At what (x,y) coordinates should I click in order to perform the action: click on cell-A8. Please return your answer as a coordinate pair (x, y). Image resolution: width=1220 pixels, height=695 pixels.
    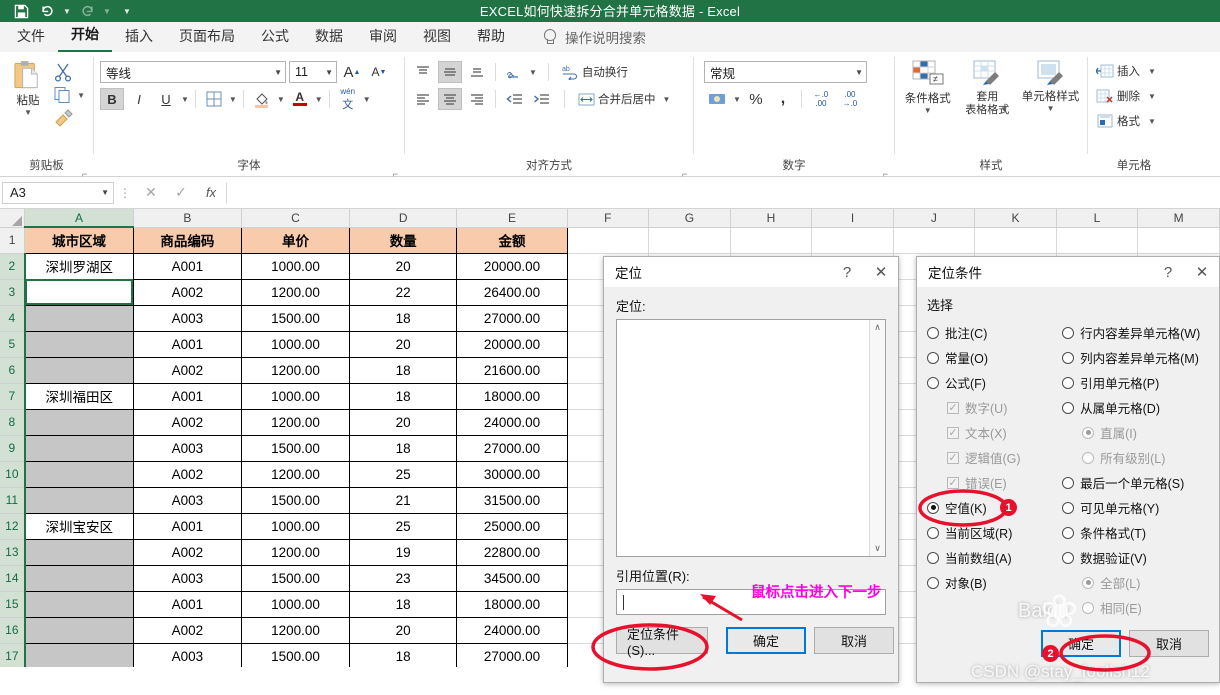
    Looking at the image, I should click on (79, 422).